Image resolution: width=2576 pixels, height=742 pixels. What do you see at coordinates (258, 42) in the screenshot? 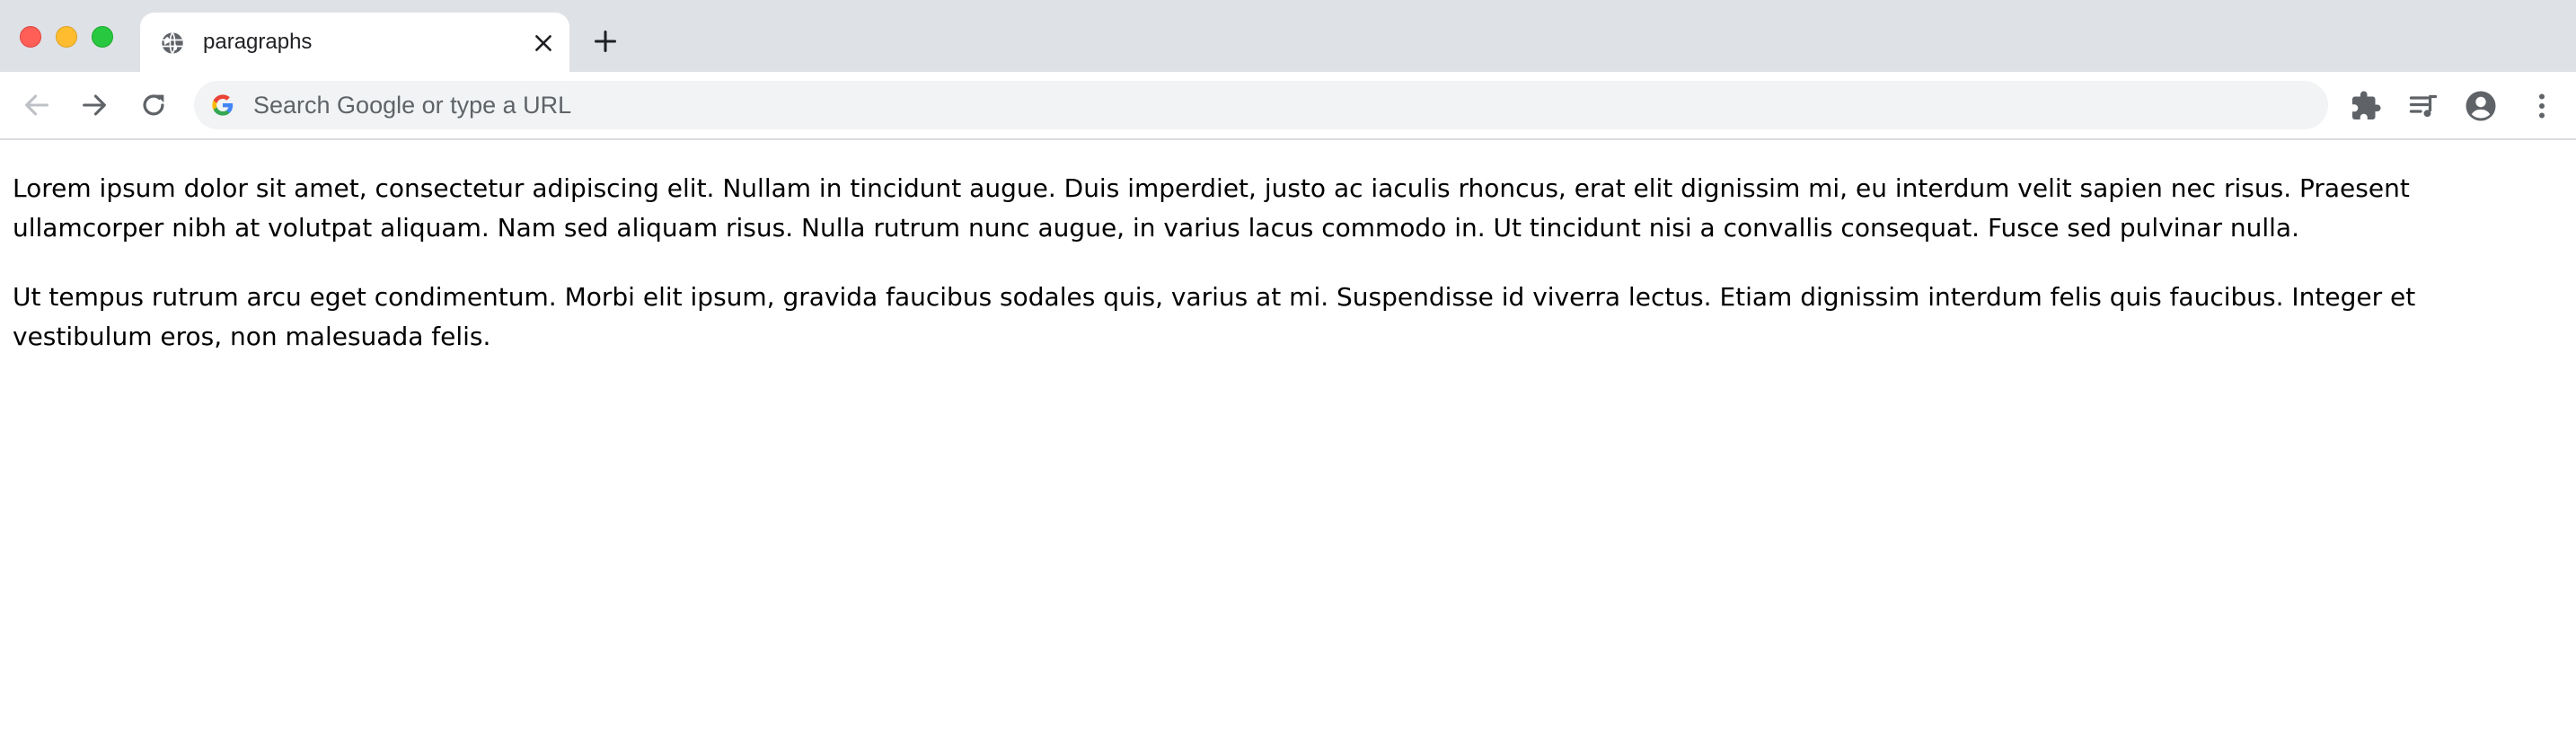
I see `tab-title: paragraphs` at bounding box center [258, 42].